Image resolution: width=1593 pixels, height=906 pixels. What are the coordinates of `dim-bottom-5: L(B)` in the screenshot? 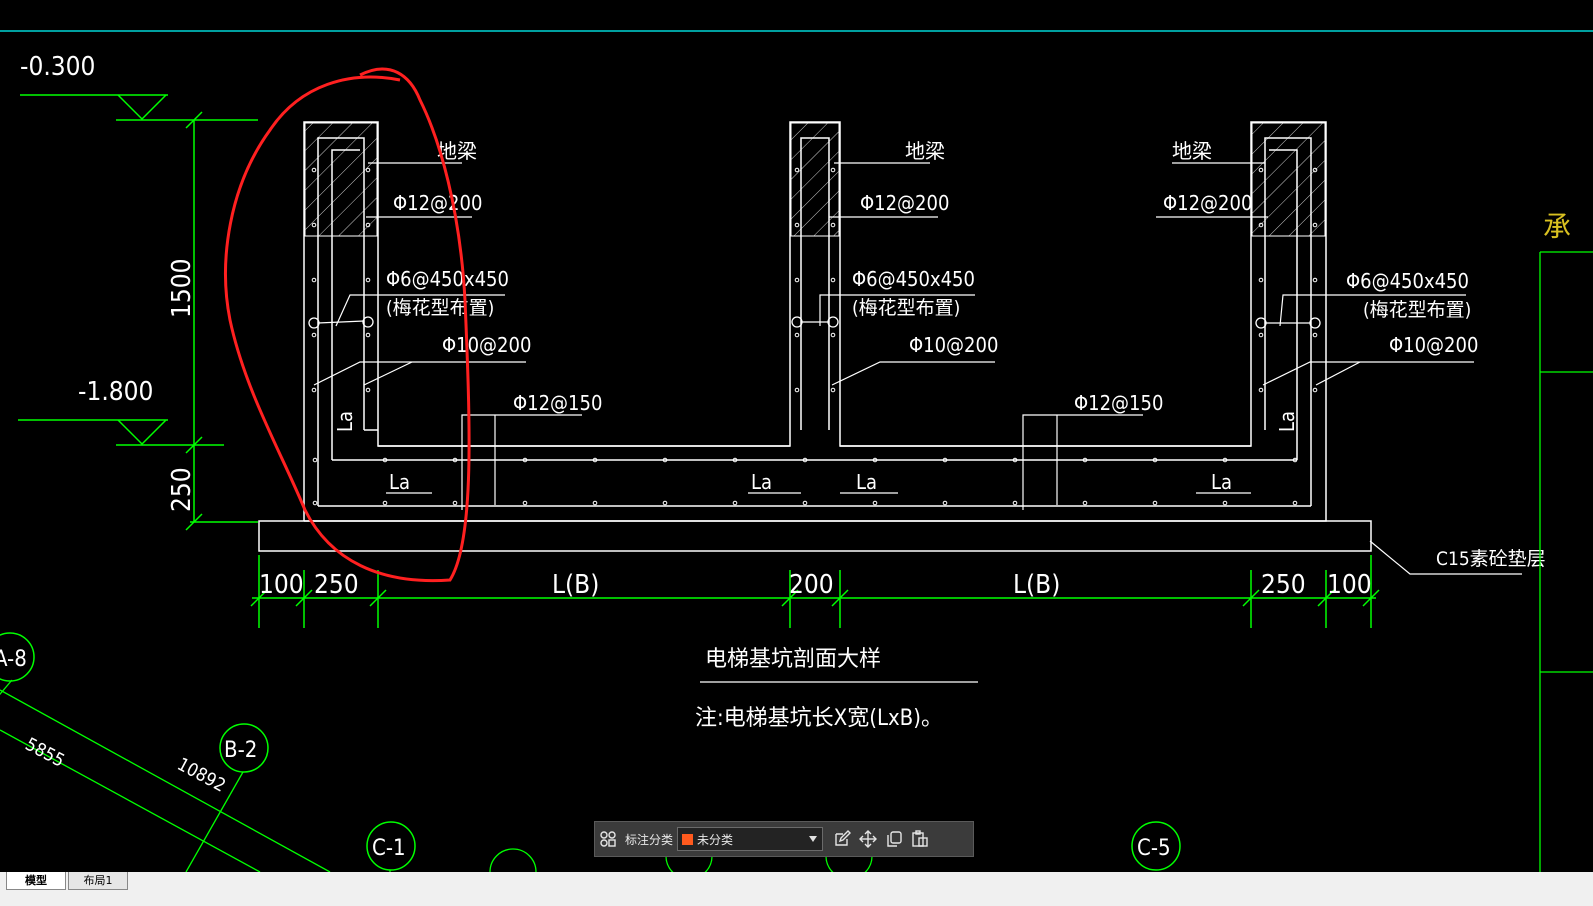 It's located at (1036, 585).